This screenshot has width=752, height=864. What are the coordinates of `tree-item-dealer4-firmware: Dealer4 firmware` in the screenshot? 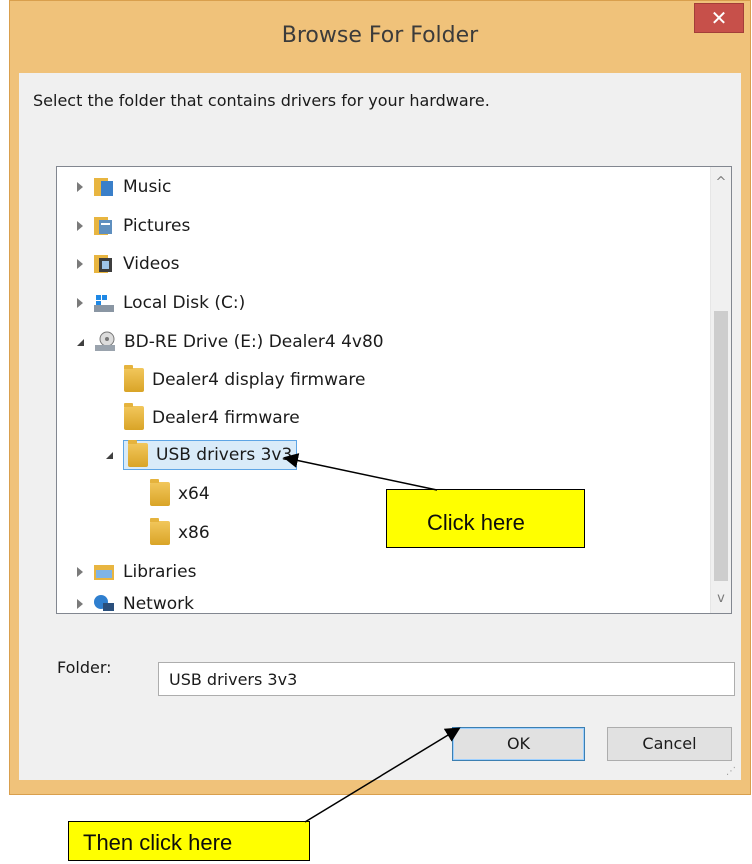 It's located at (212, 418).